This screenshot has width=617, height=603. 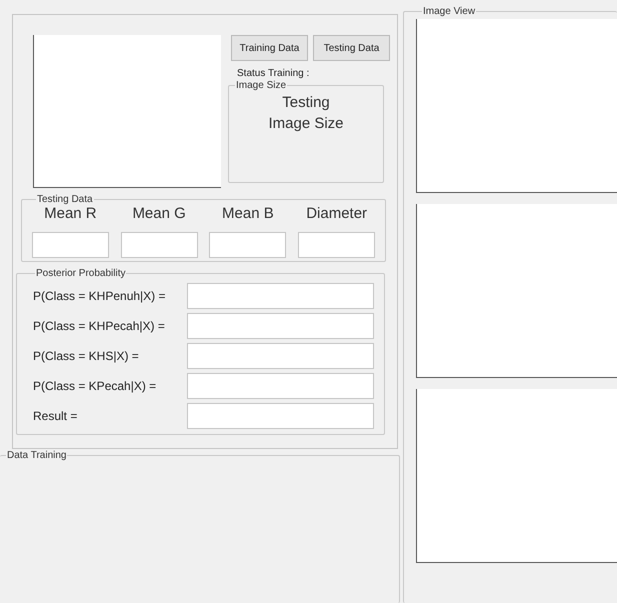 What do you see at coordinates (99, 326) in the screenshot?
I see `probability-label: P(Class = KHPecah|X) =` at bounding box center [99, 326].